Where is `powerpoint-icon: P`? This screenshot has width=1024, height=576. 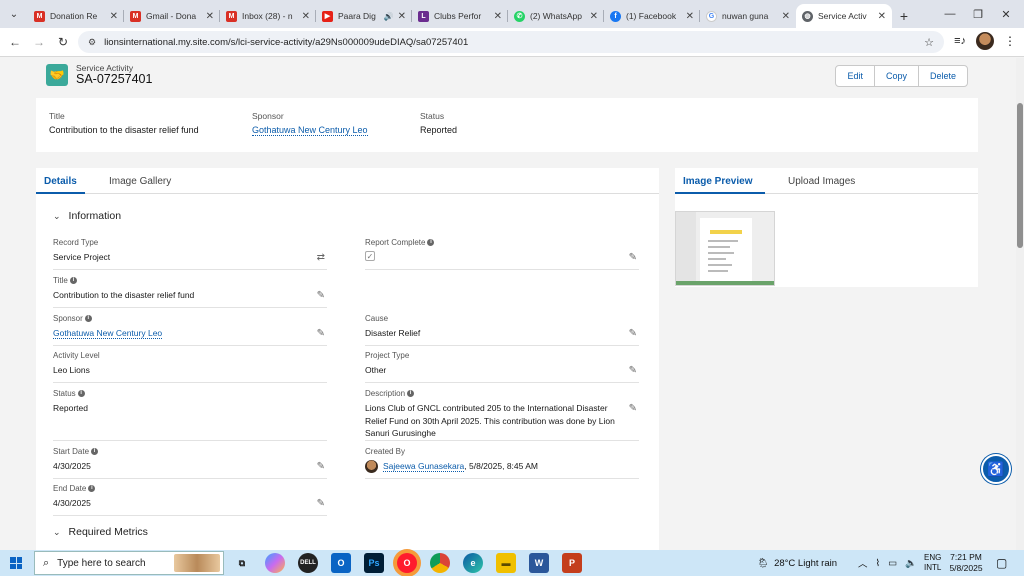 powerpoint-icon: P is located at coordinates (572, 563).